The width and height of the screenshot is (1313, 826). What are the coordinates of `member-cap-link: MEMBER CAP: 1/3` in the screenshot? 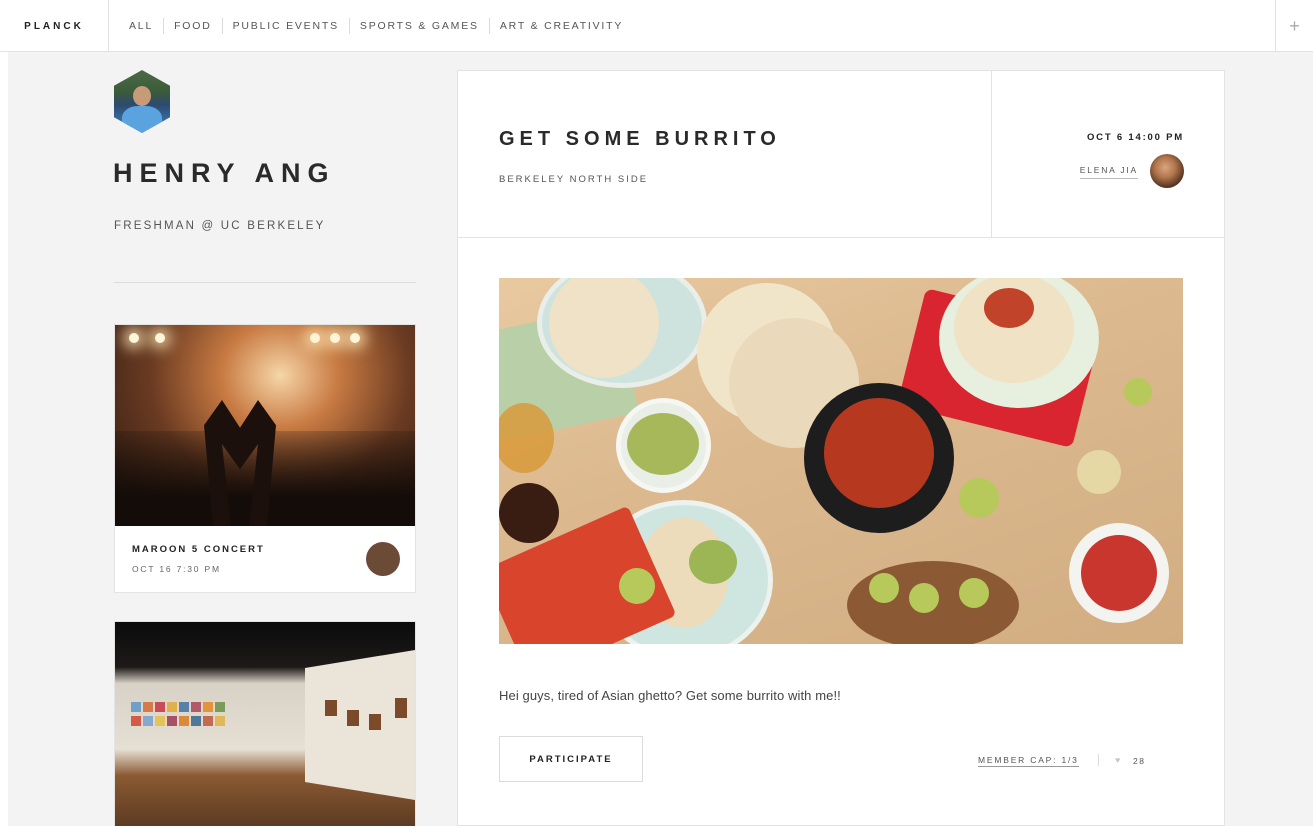 It's located at (1028, 761).